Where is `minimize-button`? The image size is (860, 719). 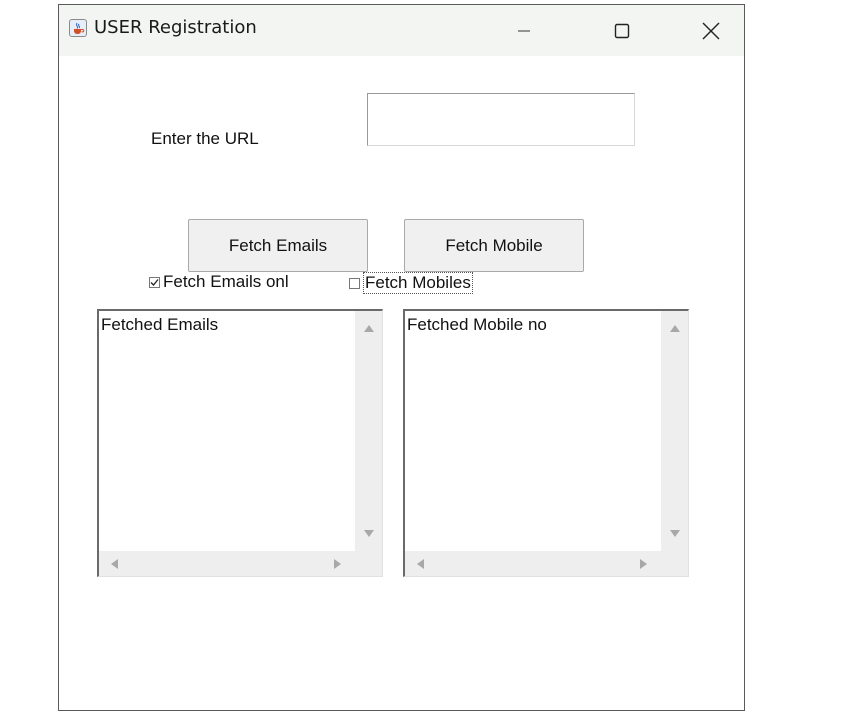 minimize-button is located at coordinates (524, 30).